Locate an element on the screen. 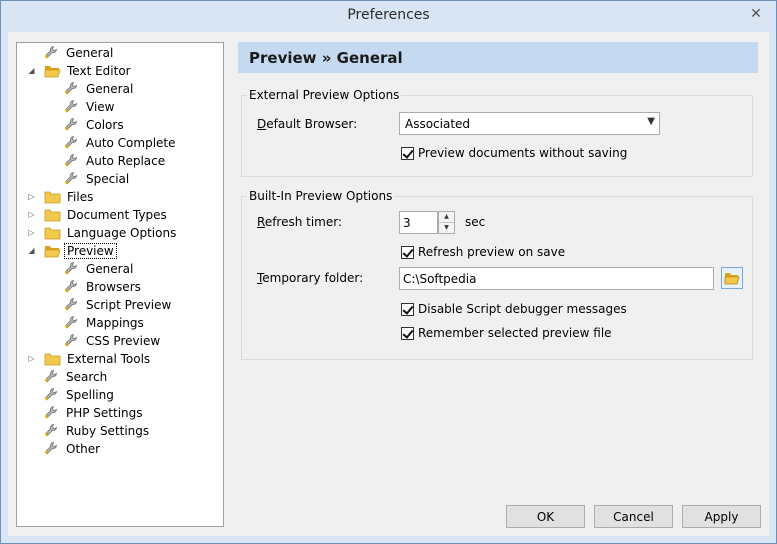 Image resolution: width=777 pixels, height=544 pixels. tree-item: Special is located at coordinates (97, 179).